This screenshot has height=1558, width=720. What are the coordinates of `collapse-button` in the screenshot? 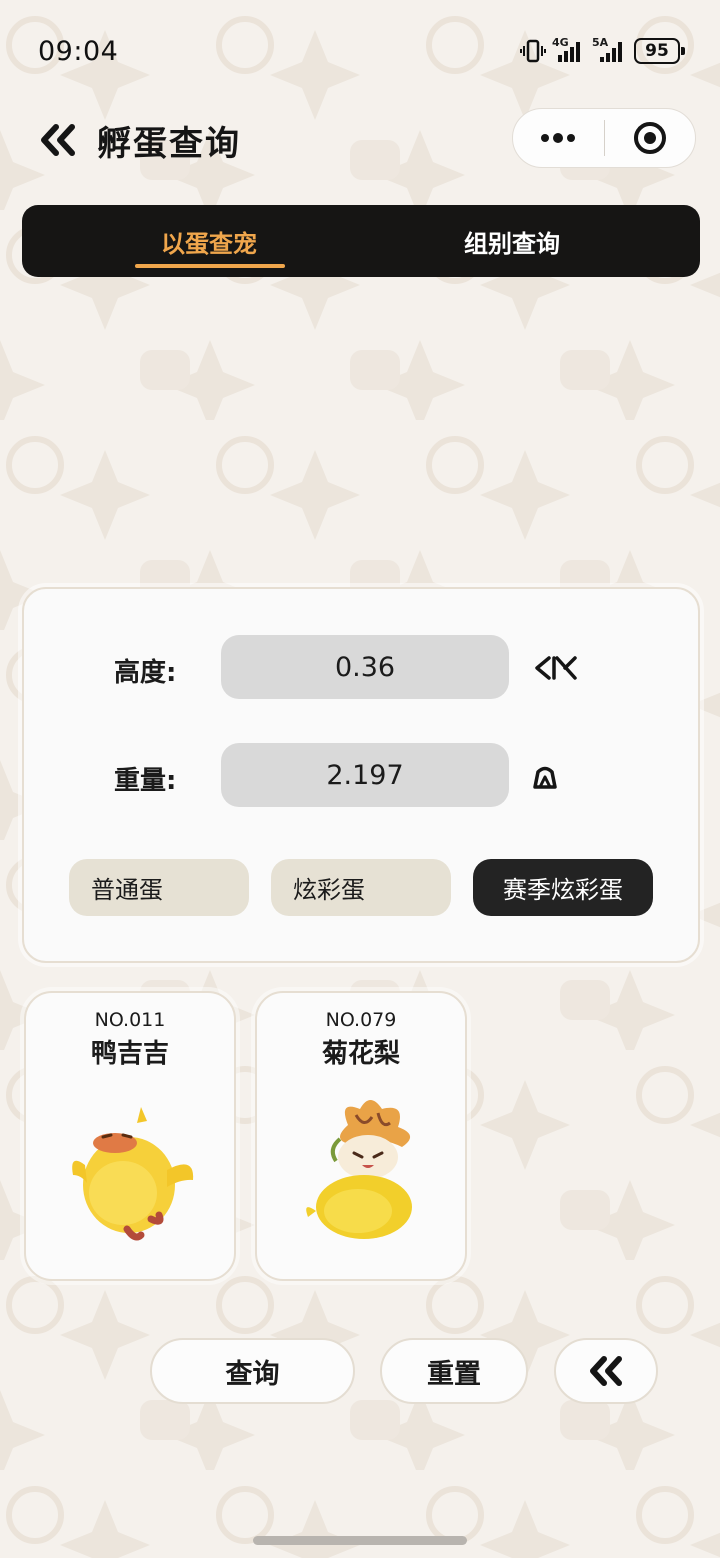 It's located at (606, 1371).